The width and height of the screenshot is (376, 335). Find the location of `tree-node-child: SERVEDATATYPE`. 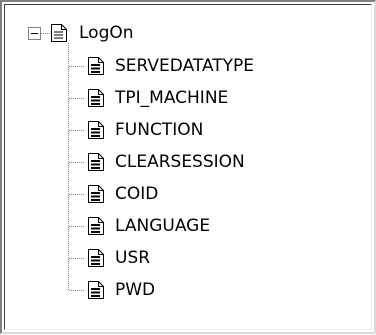

tree-node-child: SERVEDATATYPE is located at coordinates (215, 66).